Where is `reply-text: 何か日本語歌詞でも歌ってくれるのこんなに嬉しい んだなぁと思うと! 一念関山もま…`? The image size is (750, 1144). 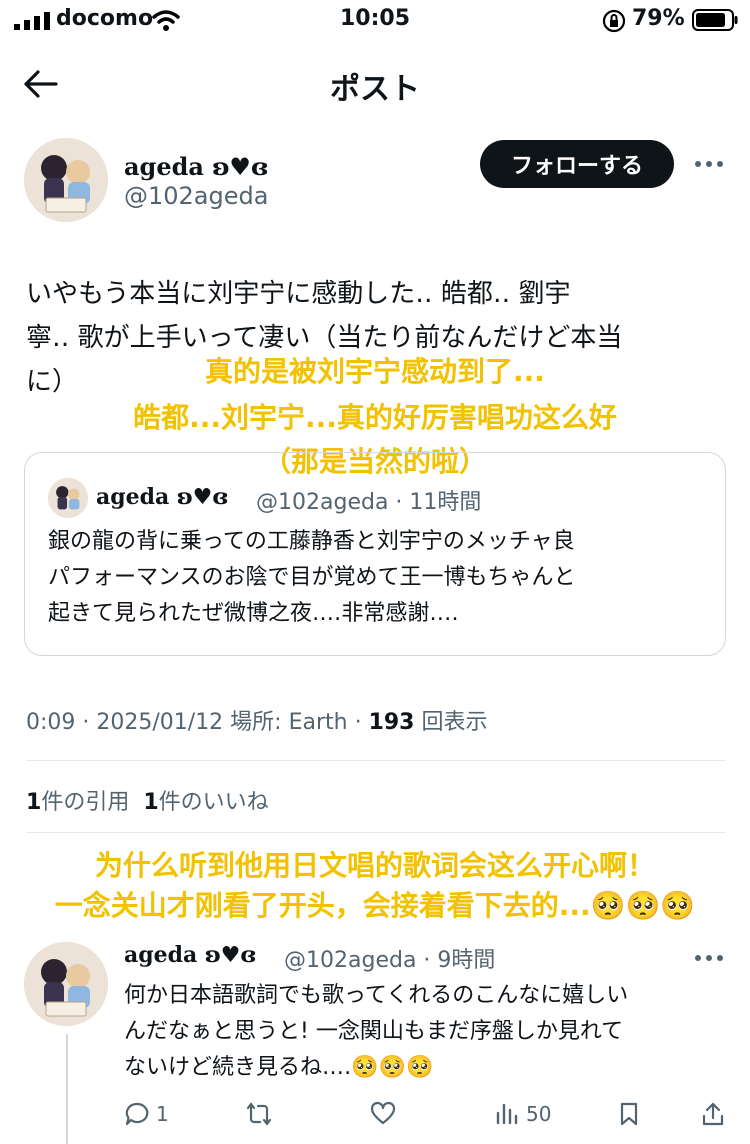 reply-text: 何か日本語歌詞でも歌ってくれるのこんなに嬉しい んだなぁと思うと! 一念関山もま… is located at coordinates (376, 1031).